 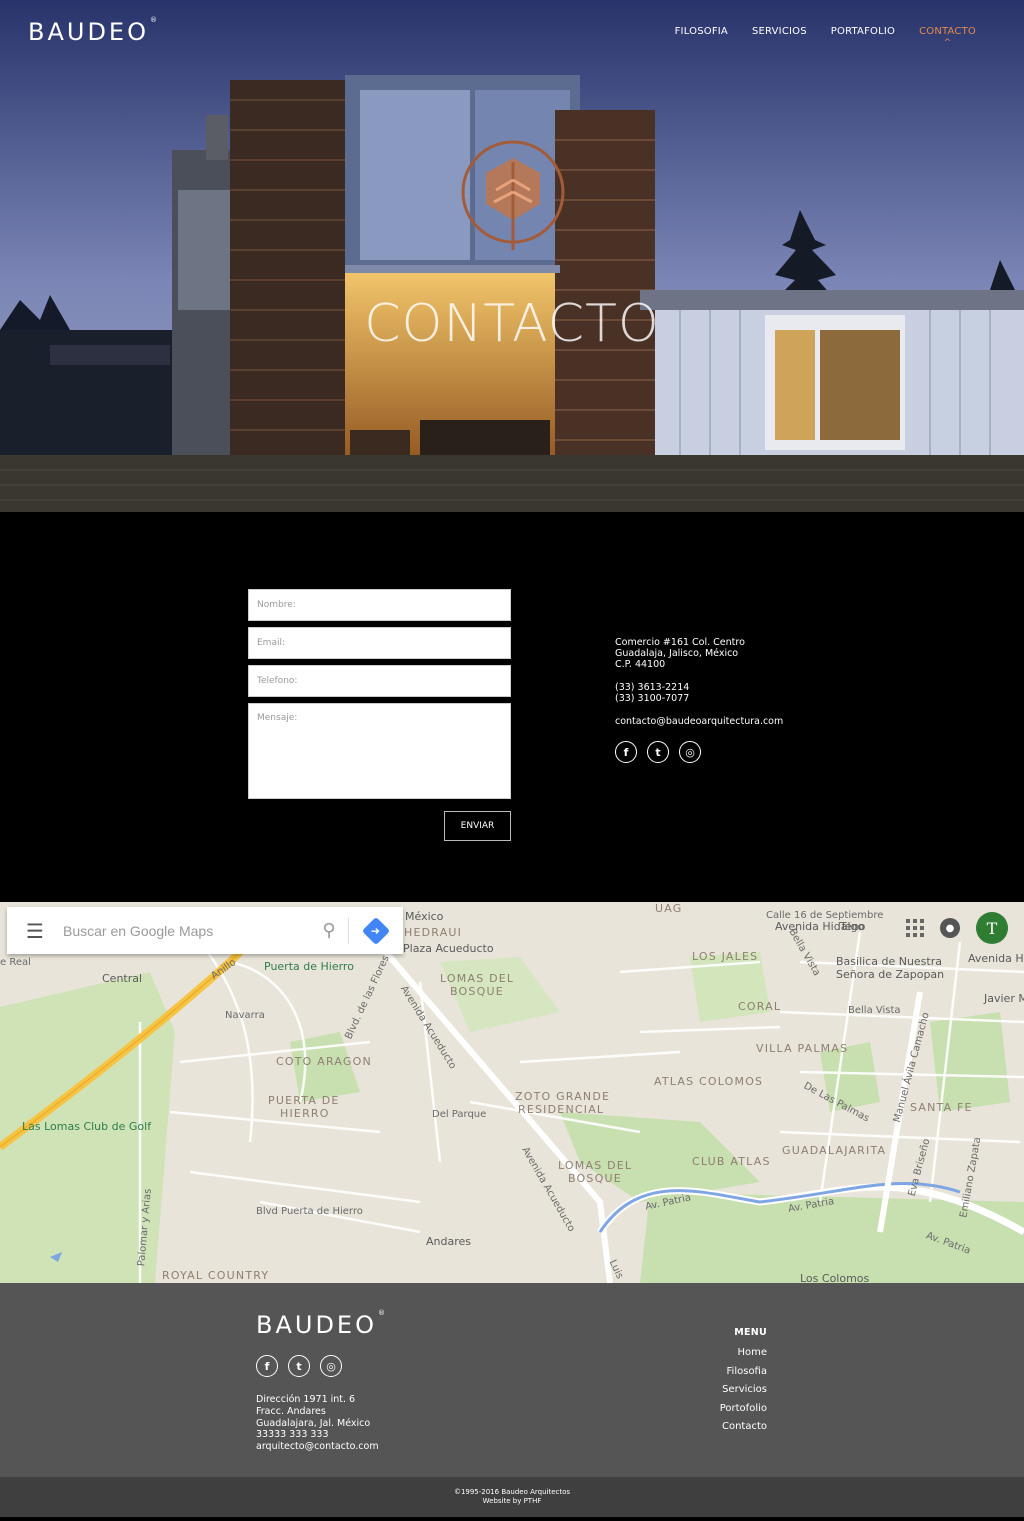 I want to click on map-label: Puerta de Hierro, so click(x=309, y=966).